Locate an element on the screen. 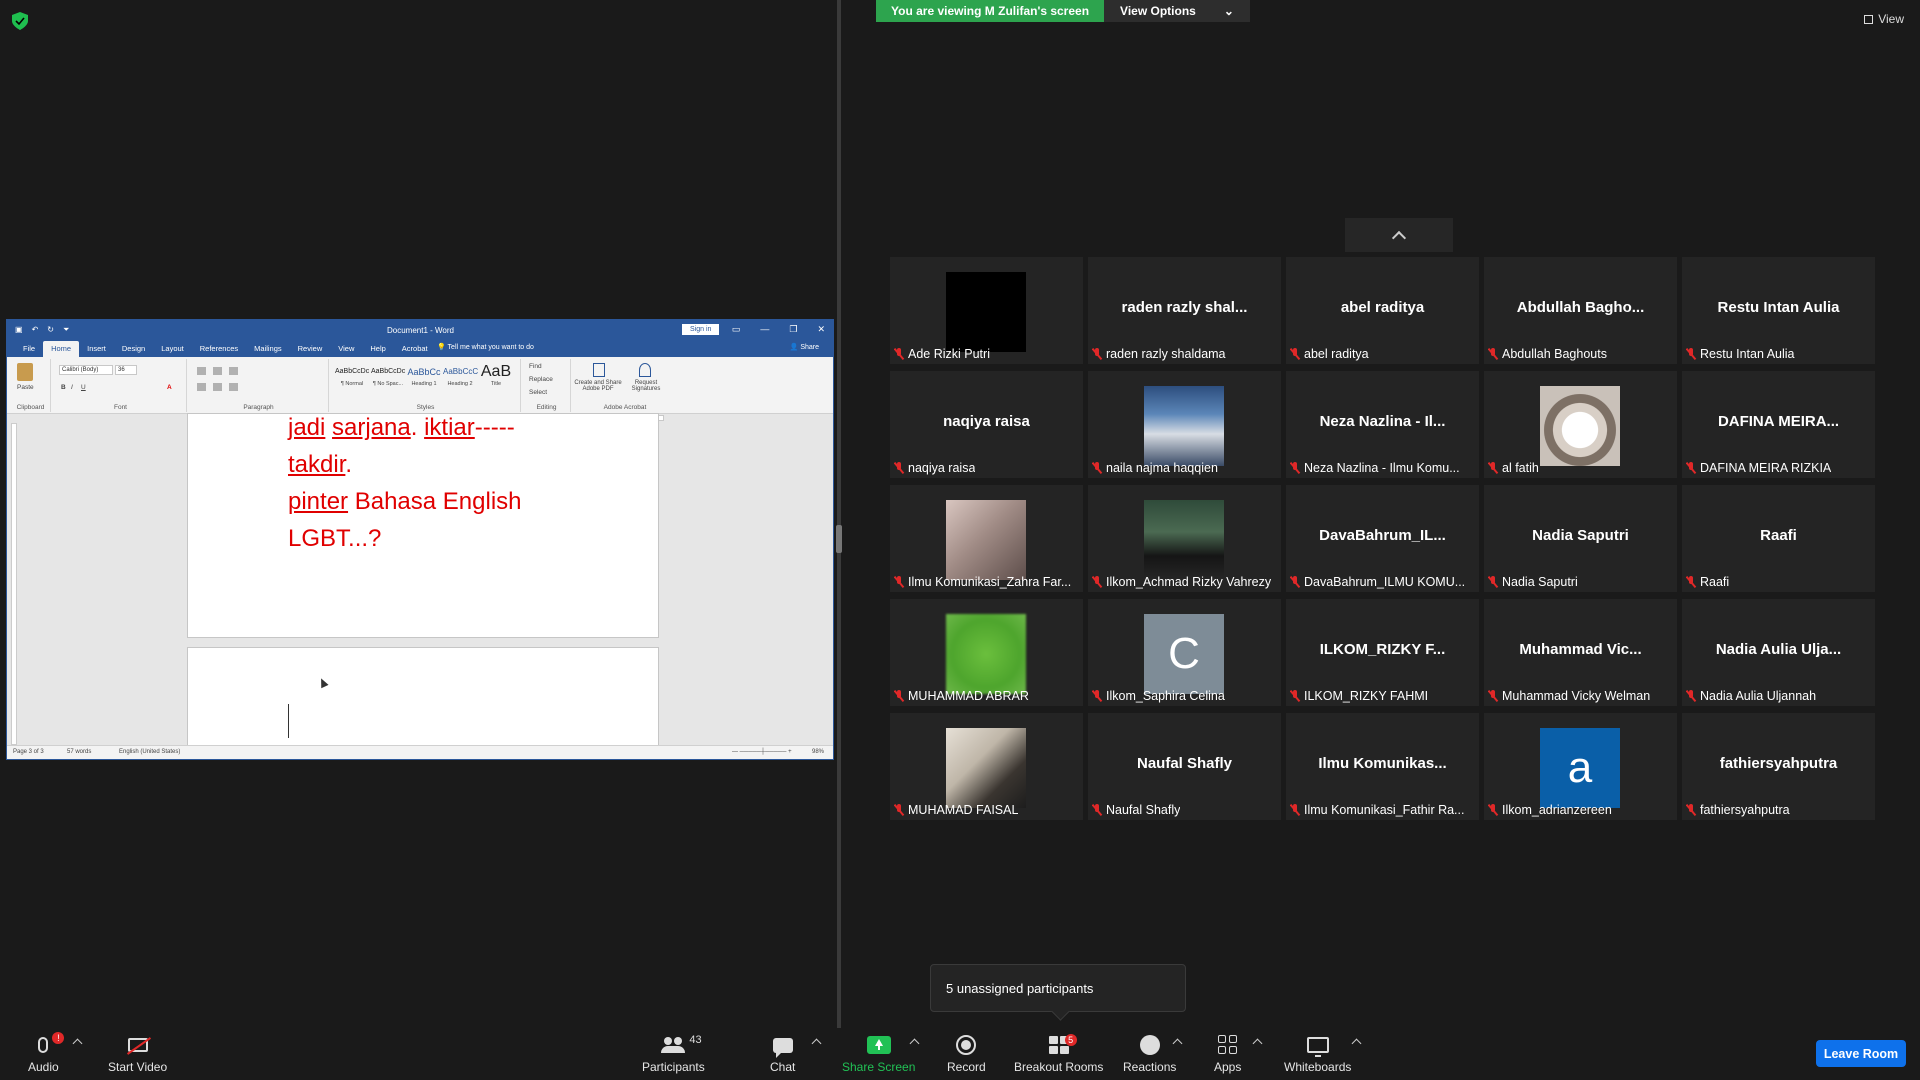 This screenshot has width=1920, height=1080. participant-tile: Nadia Saputri Nadia Saputri is located at coordinates (1580, 538).